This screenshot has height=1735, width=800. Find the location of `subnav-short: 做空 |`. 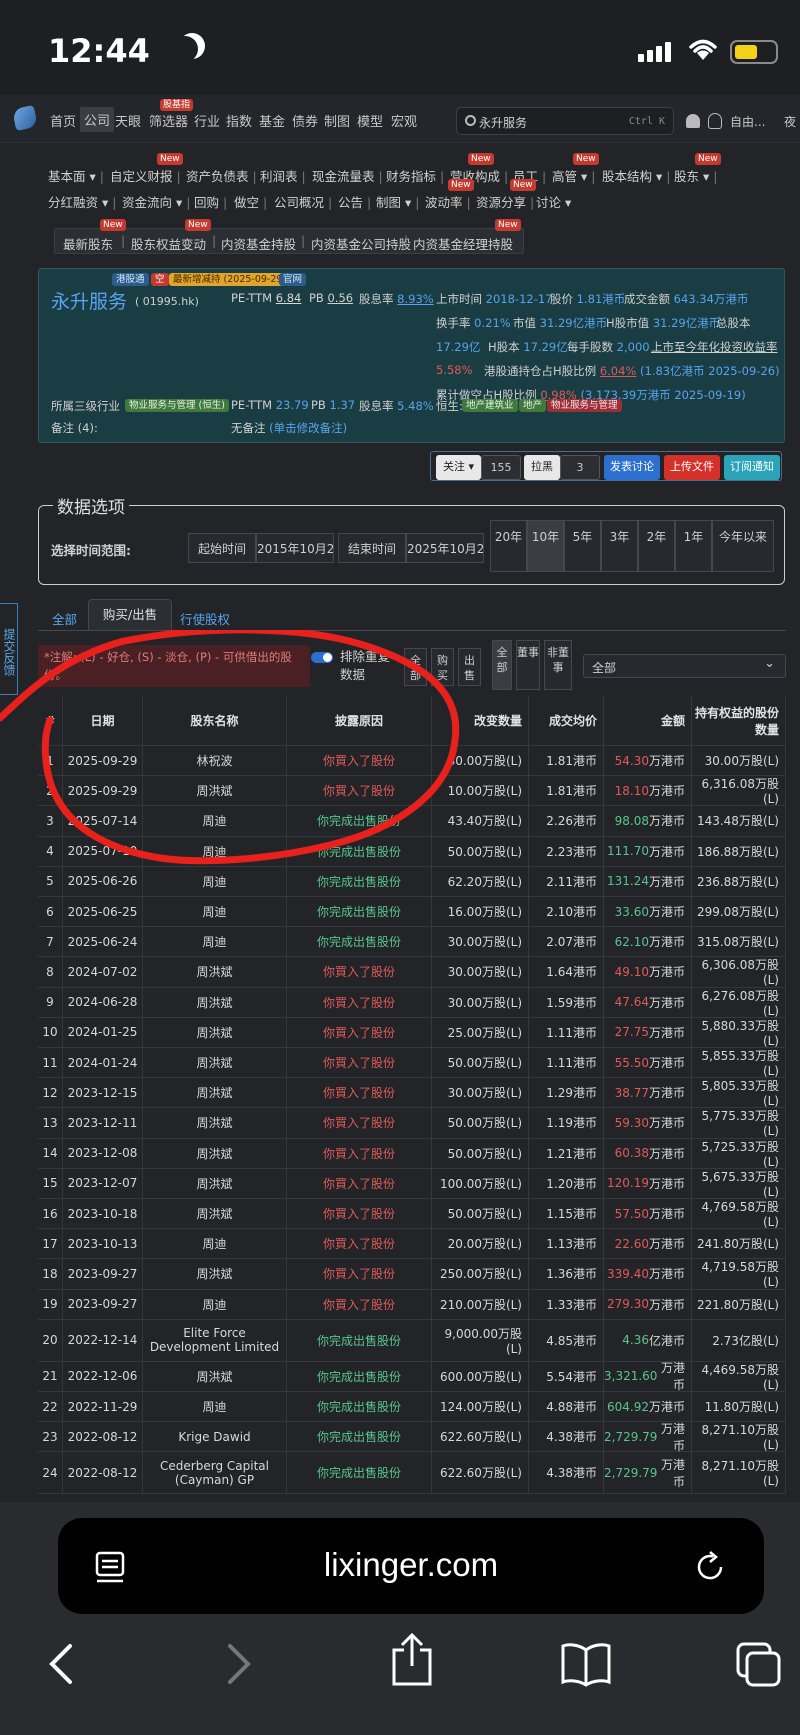

subnav-short: 做空 | is located at coordinates (250, 201).